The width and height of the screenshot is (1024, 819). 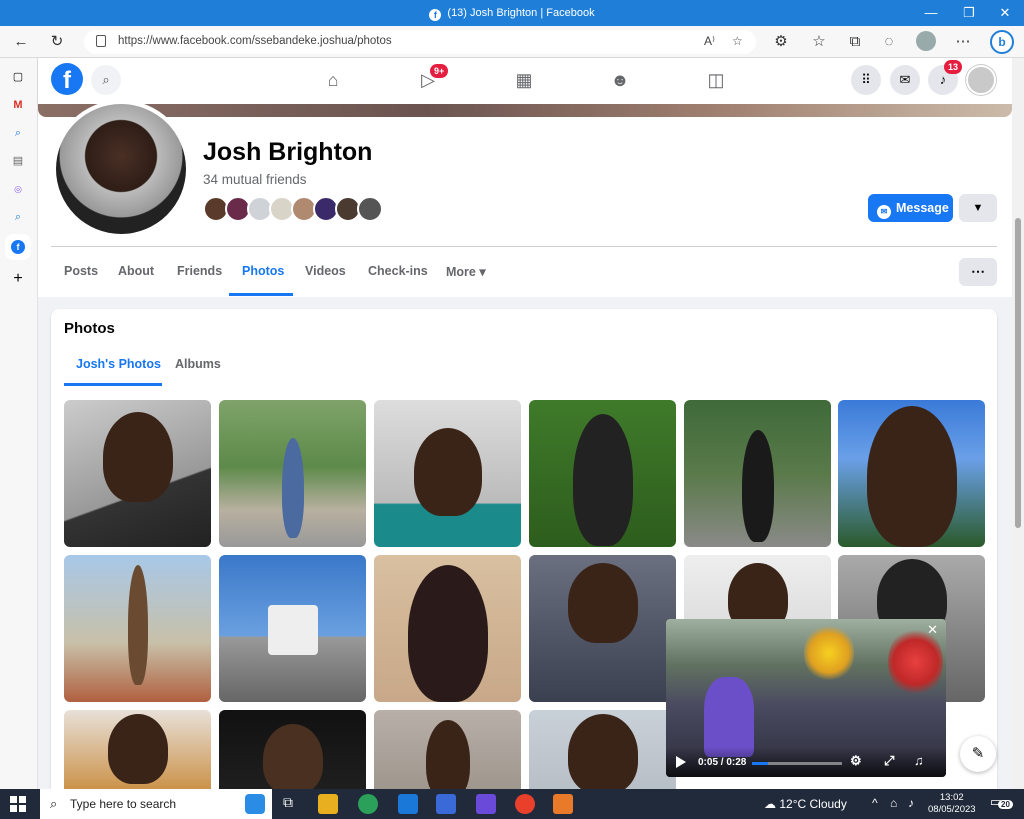 What do you see at coordinates (263, 271) in the screenshot?
I see `tab-photos: Photos` at bounding box center [263, 271].